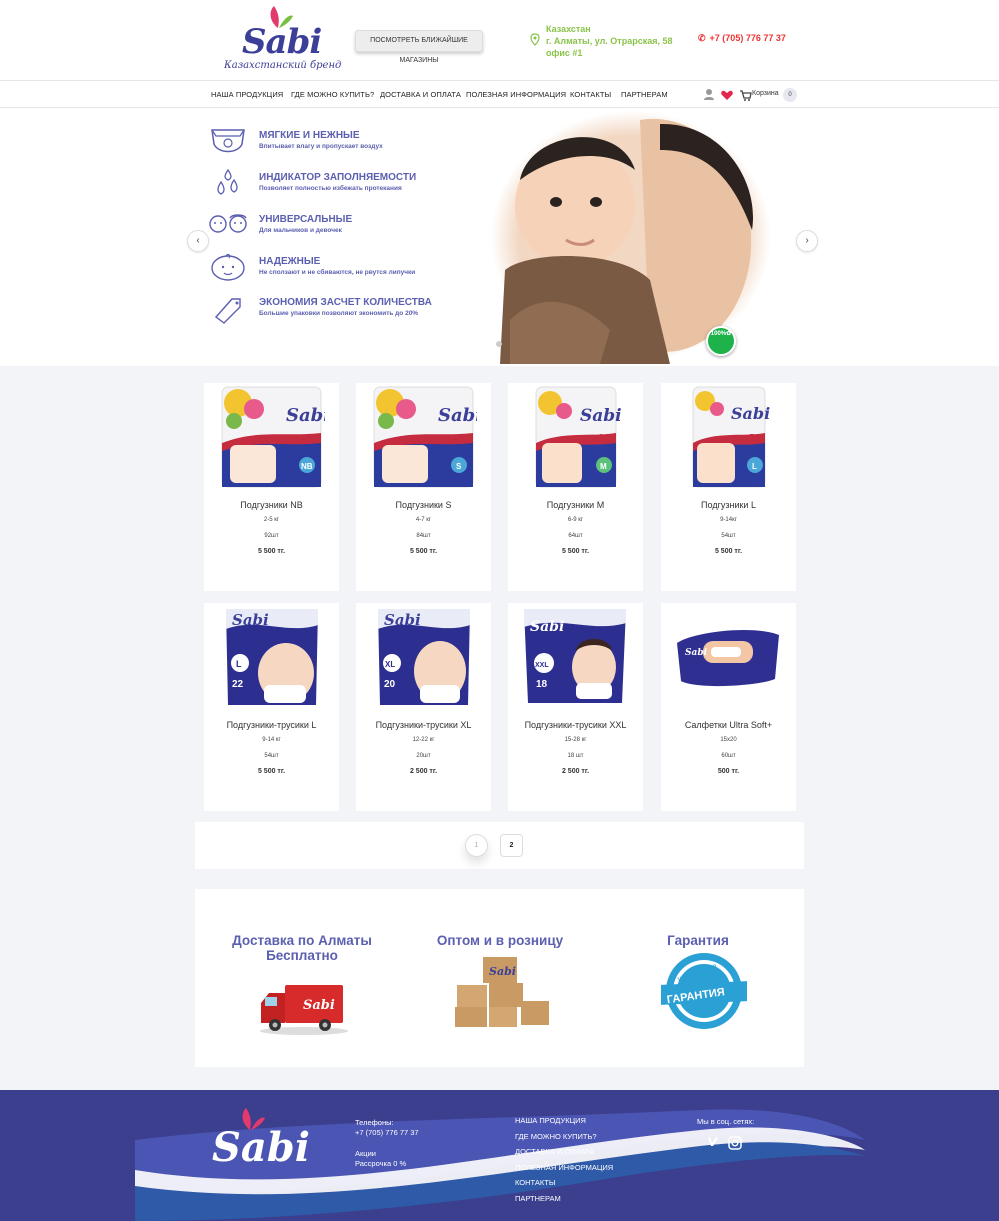 The image size is (999, 1221). What do you see at coordinates (330, 188) in the screenshot?
I see `feature-desc: Позволяет полностью избежать протекания` at bounding box center [330, 188].